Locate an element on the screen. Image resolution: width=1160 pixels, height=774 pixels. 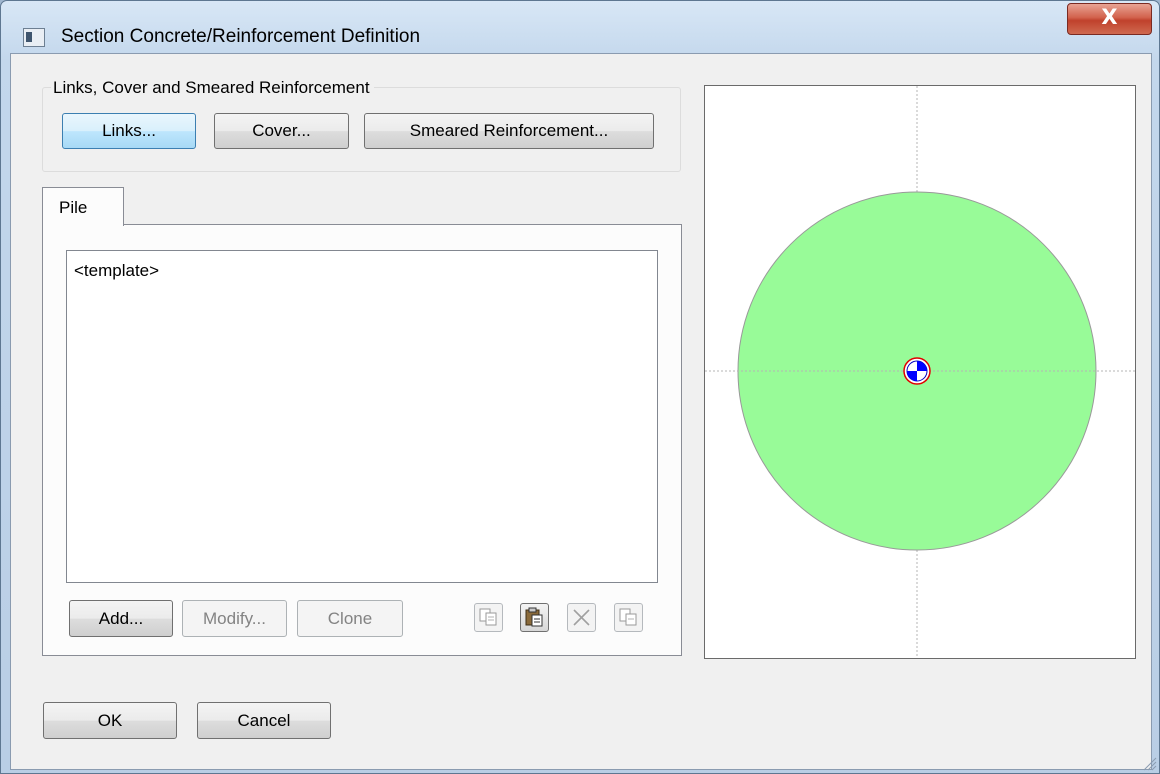
close-icon: X is located at coordinates (1109, 17).